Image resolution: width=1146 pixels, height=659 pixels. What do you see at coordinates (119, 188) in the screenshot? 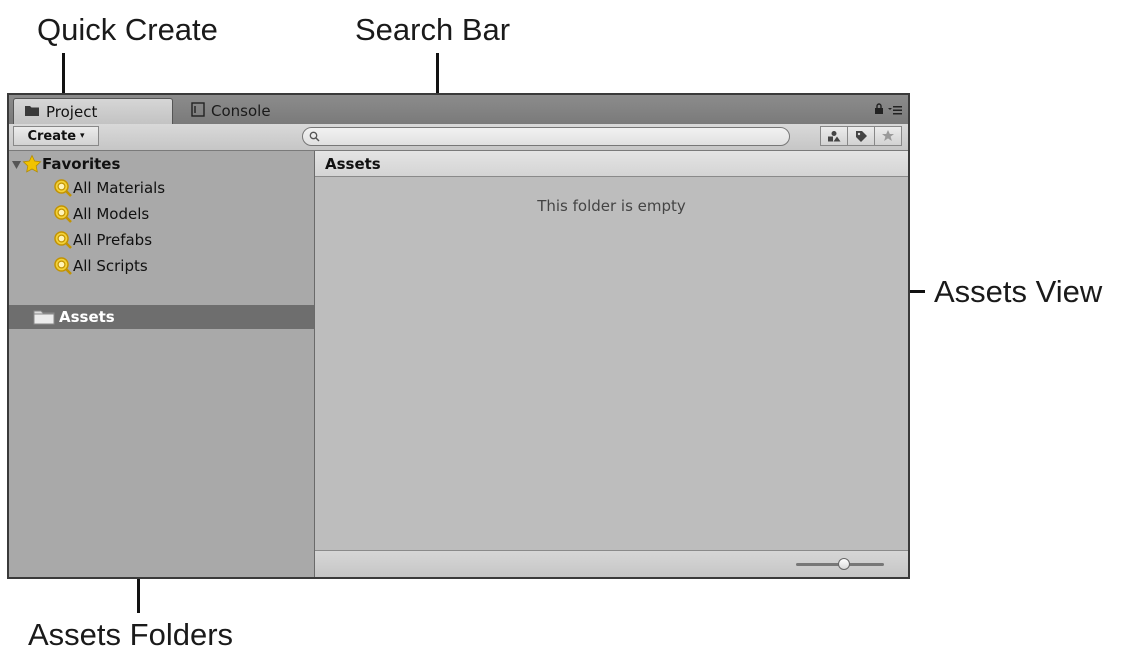
I see `favorites-item-label: All Materials` at bounding box center [119, 188].